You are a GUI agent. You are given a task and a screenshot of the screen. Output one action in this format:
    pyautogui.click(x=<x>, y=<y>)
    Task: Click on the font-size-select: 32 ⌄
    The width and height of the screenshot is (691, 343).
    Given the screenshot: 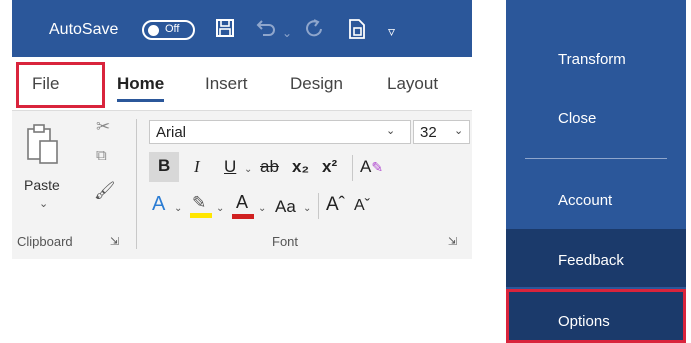 What is the action you would take?
    pyautogui.click(x=441, y=132)
    